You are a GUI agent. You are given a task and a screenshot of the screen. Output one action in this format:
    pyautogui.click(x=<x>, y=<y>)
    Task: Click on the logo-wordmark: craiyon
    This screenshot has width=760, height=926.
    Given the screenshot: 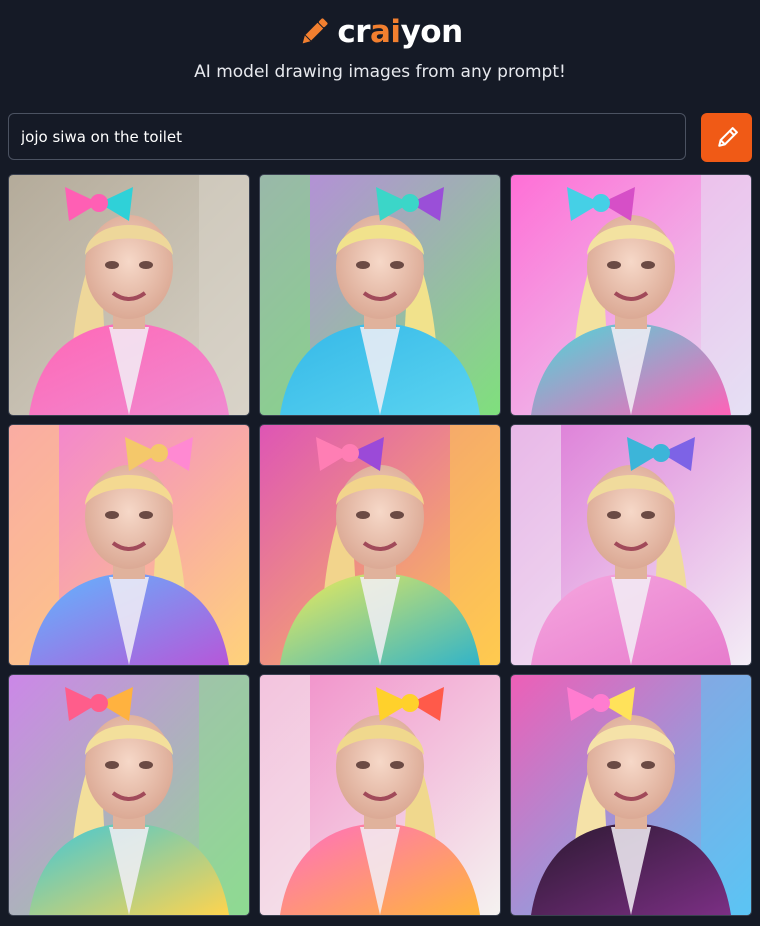 What is the action you would take?
    pyautogui.click(x=400, y=32)
    